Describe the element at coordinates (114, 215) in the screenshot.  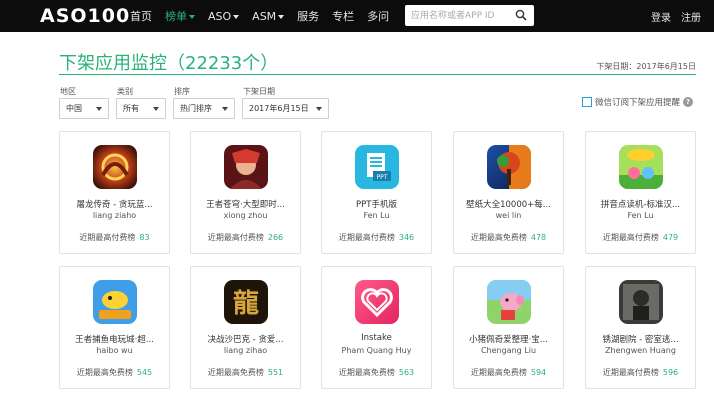
I see `app-developer: liang ziaho` at that location.